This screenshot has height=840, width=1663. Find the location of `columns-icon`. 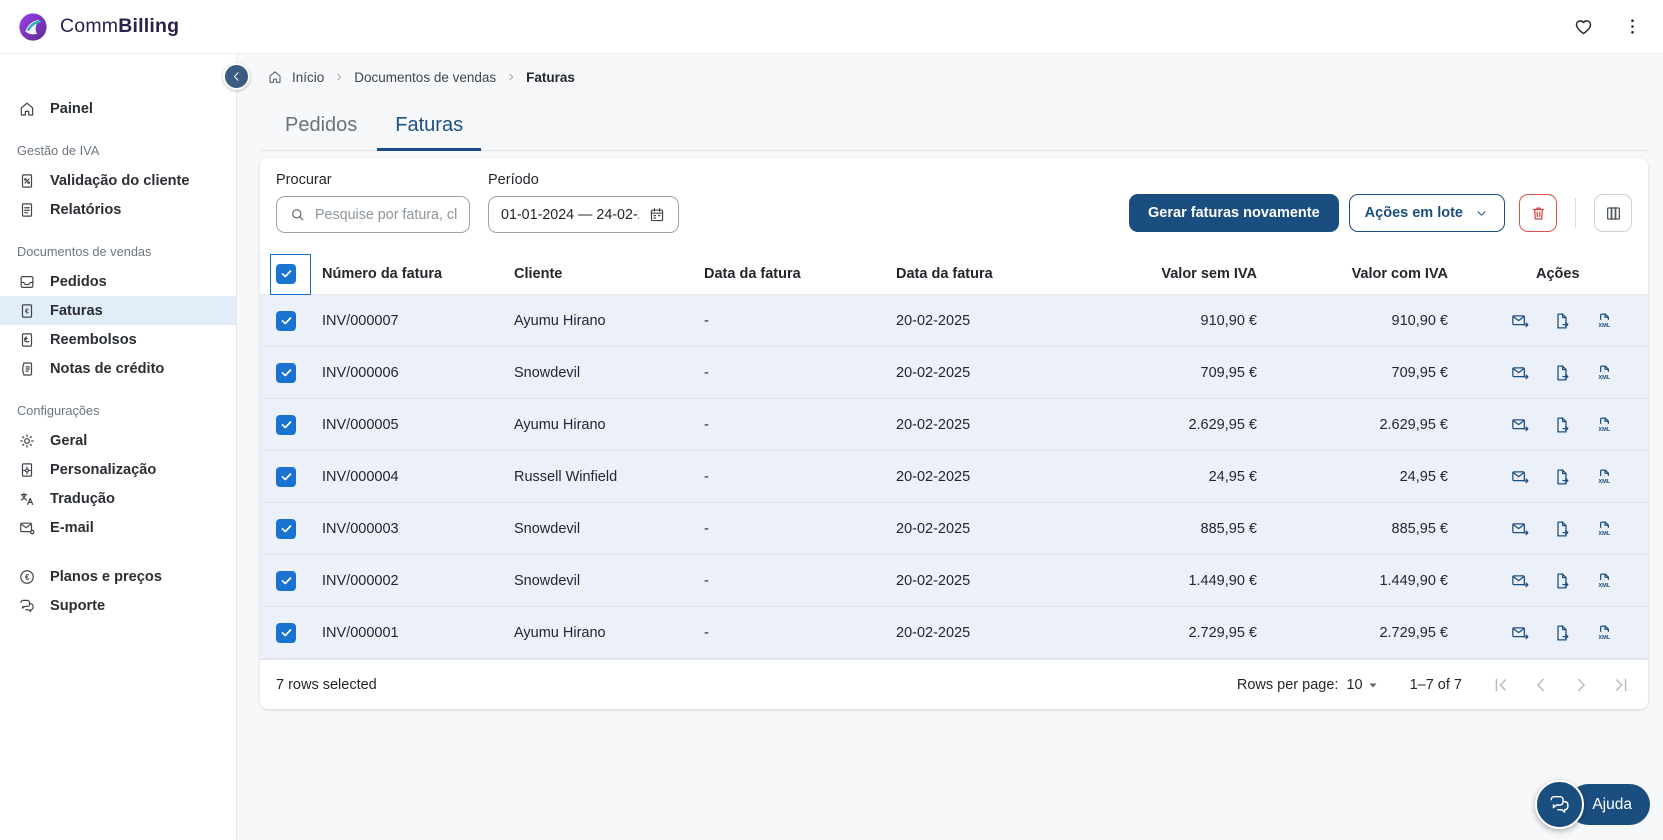

columns-icon is located at coordinates (1613, 213).